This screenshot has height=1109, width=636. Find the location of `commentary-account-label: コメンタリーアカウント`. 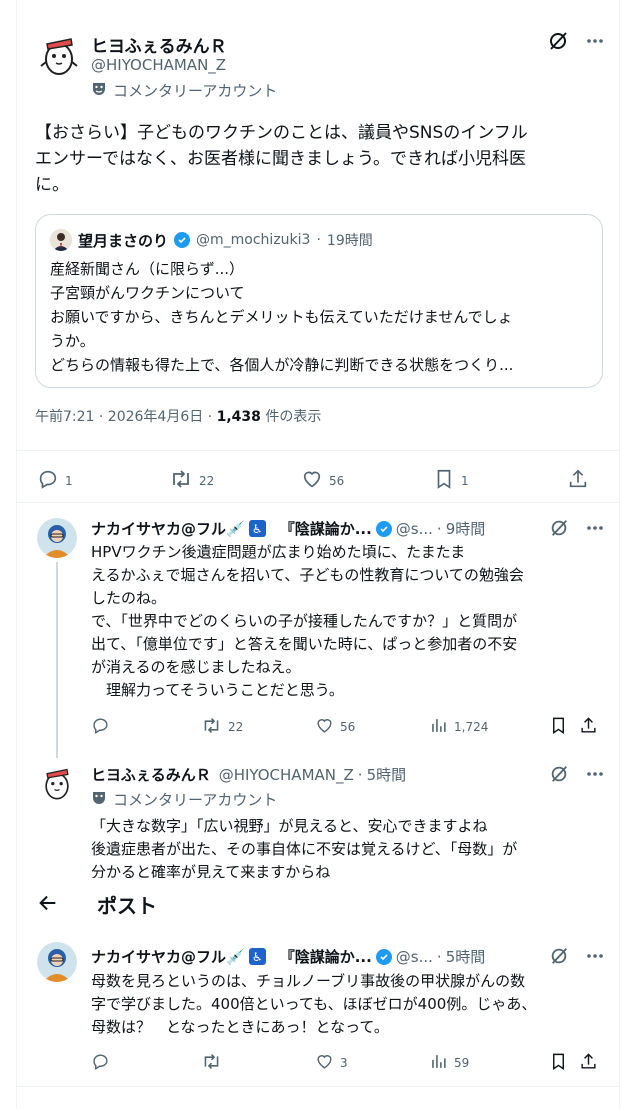

commentary-account-label: コメンタリーアカウント is located at coordinates (184, 90).